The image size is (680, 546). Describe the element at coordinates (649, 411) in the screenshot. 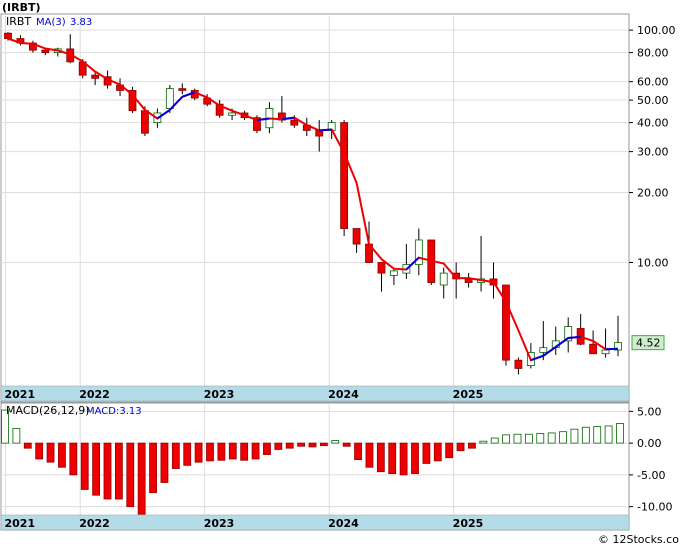

I see `macd-tick-label: 5.00` at that location.